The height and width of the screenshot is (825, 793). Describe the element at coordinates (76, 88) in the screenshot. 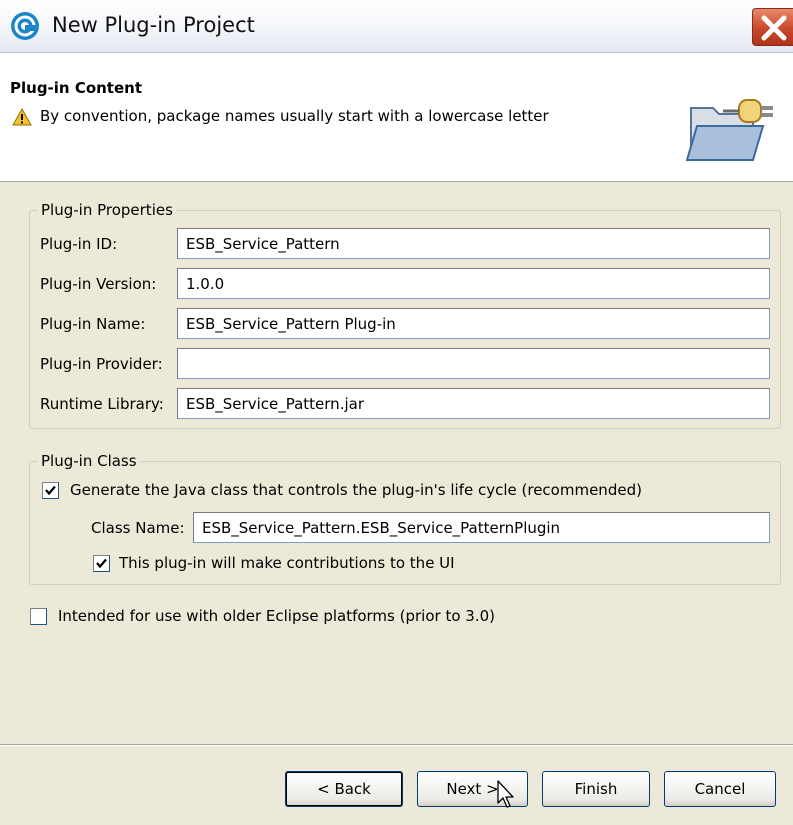

I see `page-title: Plug-in Content` at that location.